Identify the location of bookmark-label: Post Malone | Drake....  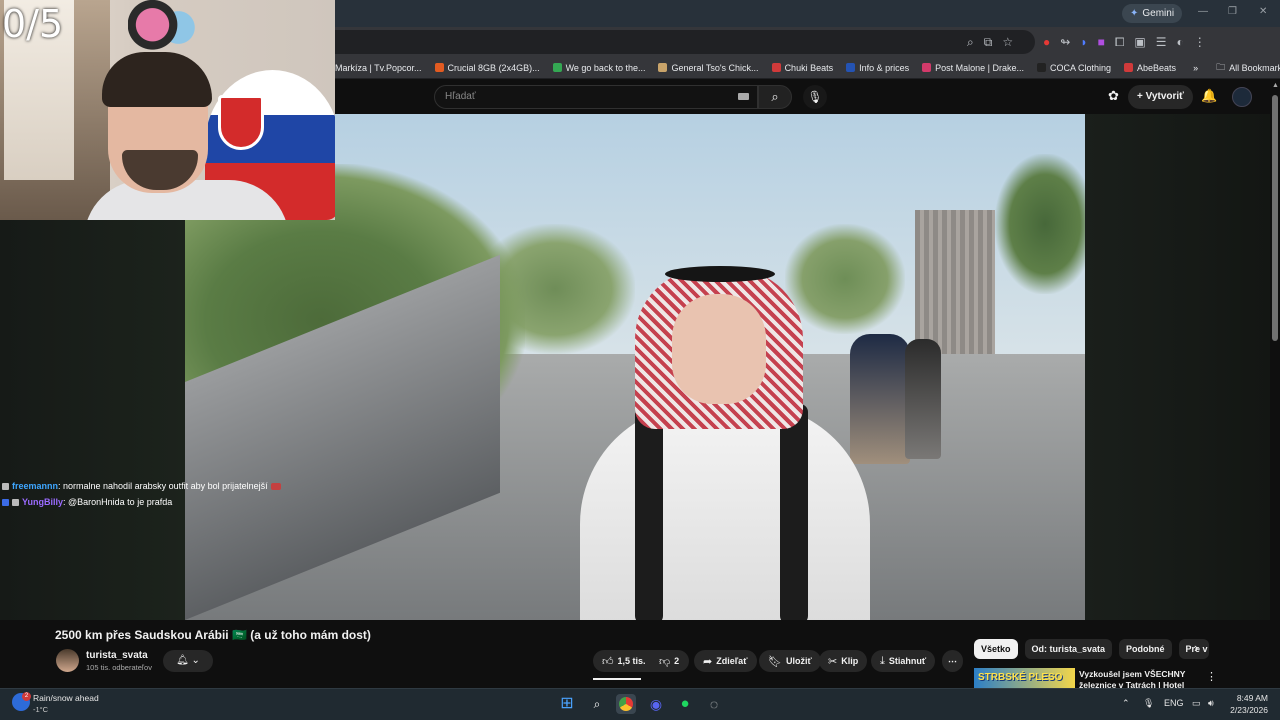
(979, 67).